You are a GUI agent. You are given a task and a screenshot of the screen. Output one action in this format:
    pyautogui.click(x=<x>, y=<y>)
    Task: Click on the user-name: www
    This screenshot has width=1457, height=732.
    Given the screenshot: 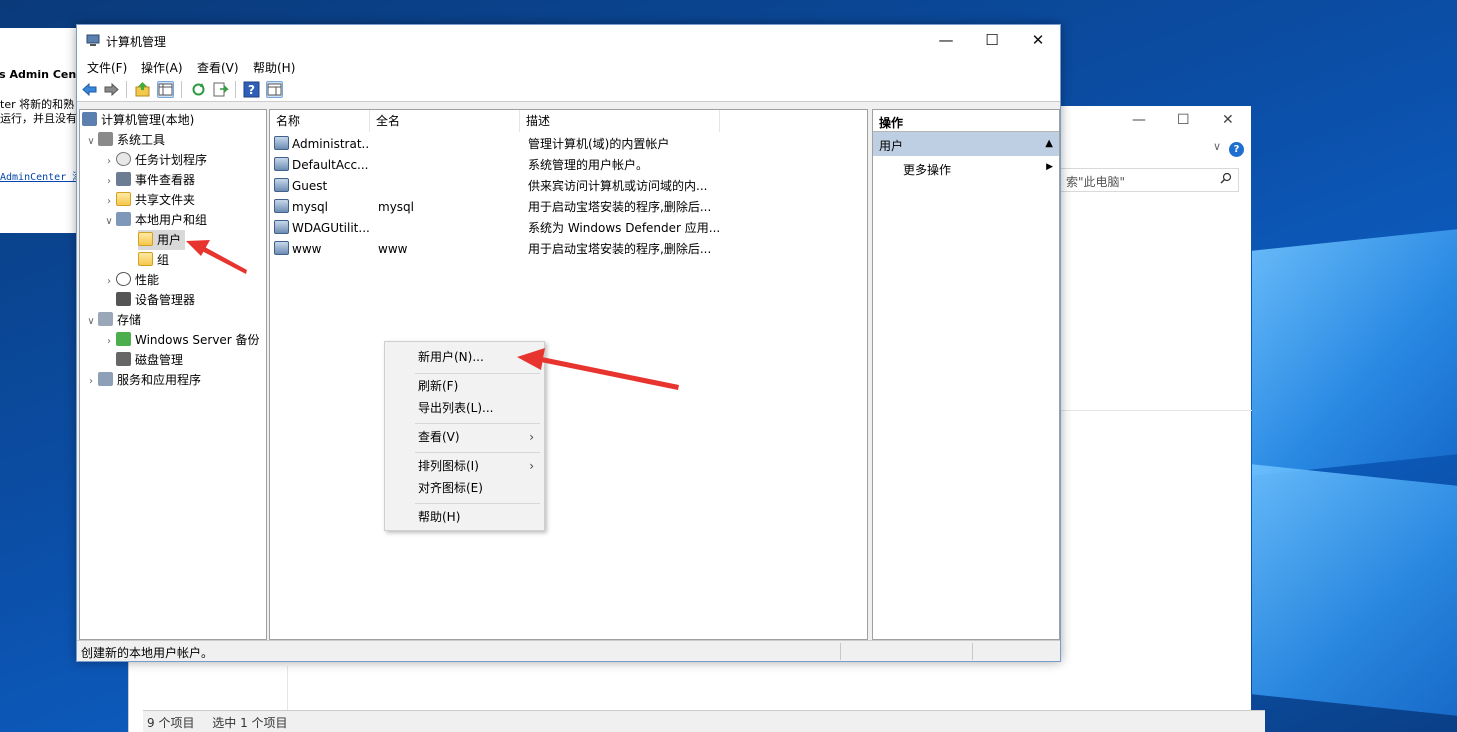 What is the action you would take?
    pyautogui.click(x=307, y=249)
    